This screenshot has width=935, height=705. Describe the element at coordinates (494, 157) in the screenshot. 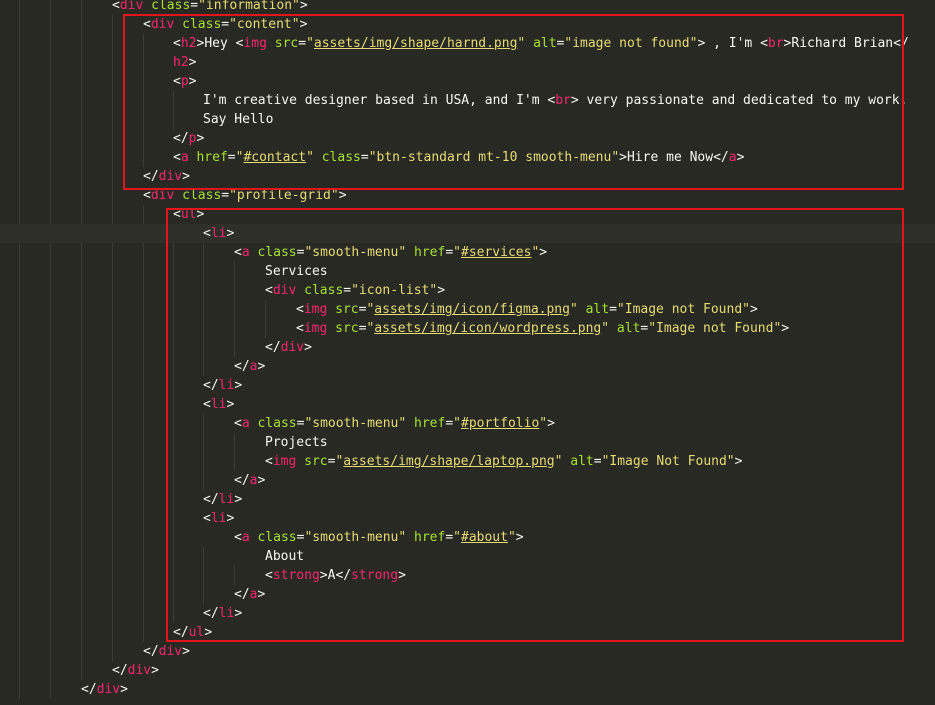

I see `code-token: "btn-standard mt-10 smooth-menu"` at that location.